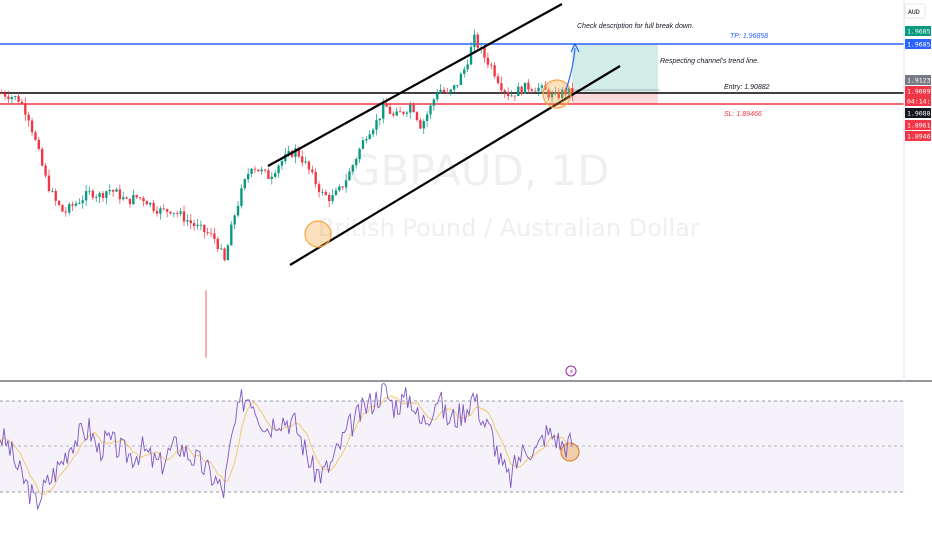 The image size is (932, 555). What do you see at coordinates (615, 98) in the screenshot?
I see `stop-loss-zone` at bounding box center [615, 98].